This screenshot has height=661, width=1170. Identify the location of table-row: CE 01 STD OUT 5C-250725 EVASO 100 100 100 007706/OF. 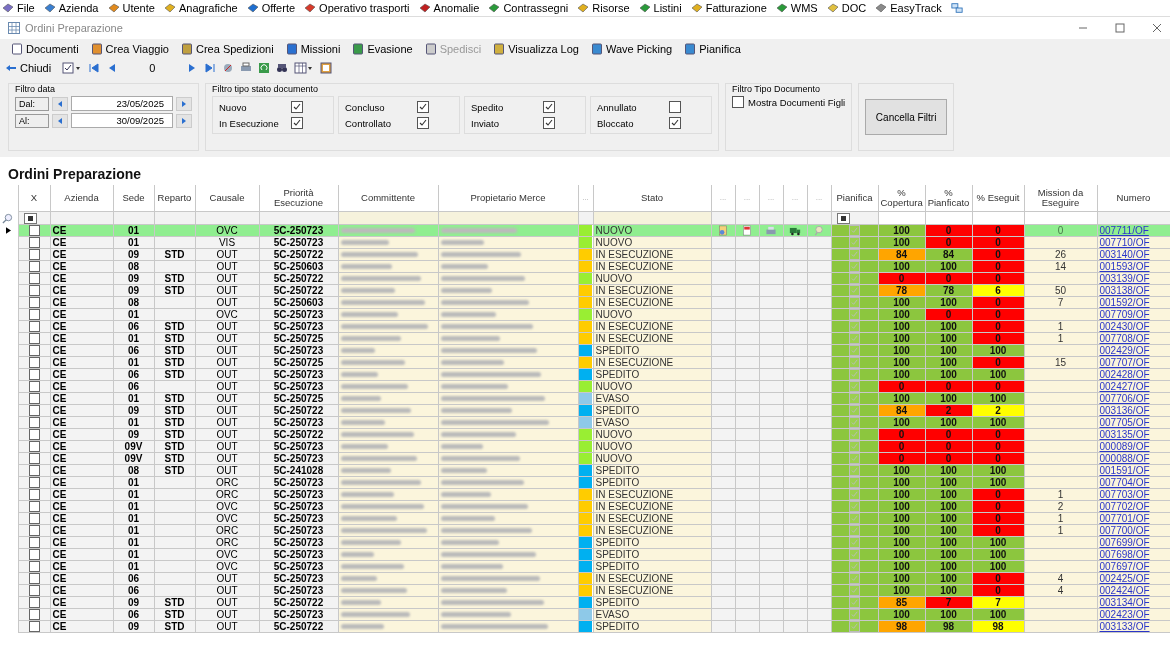
(585, 398).